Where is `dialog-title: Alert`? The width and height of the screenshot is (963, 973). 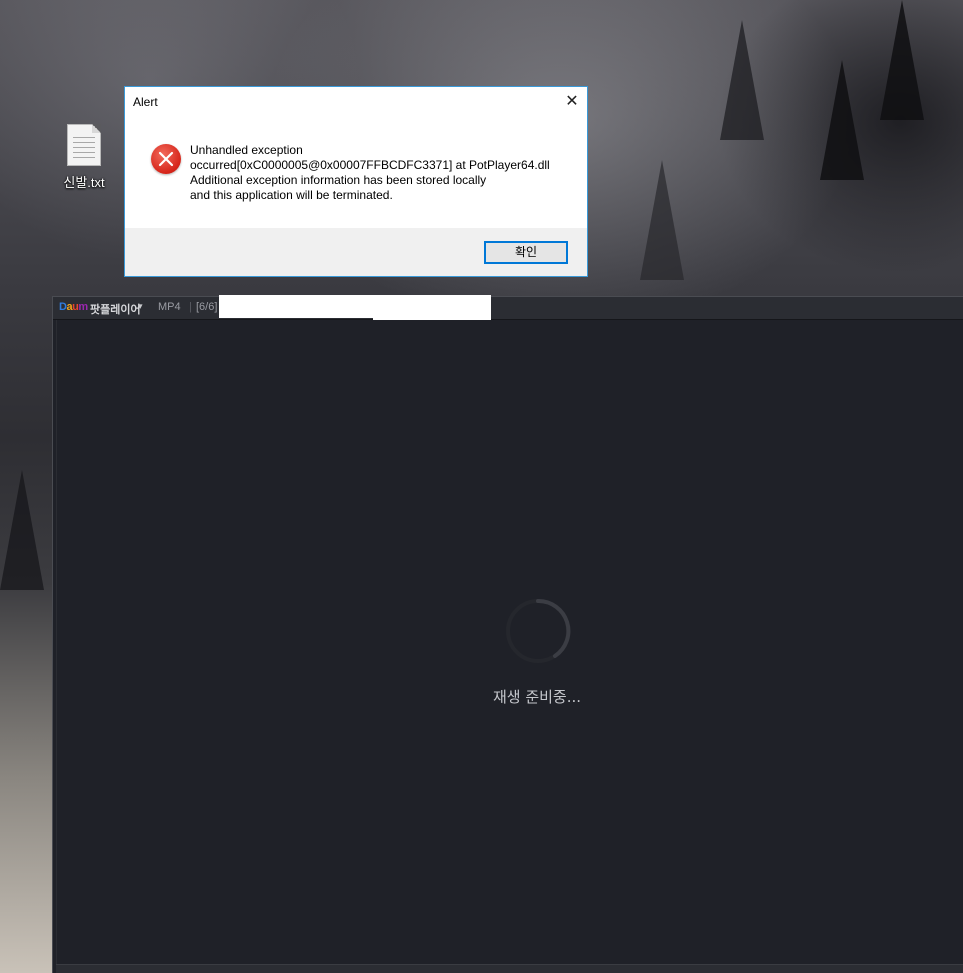 dialog-title: Alert is located at coordinates (145, 102).